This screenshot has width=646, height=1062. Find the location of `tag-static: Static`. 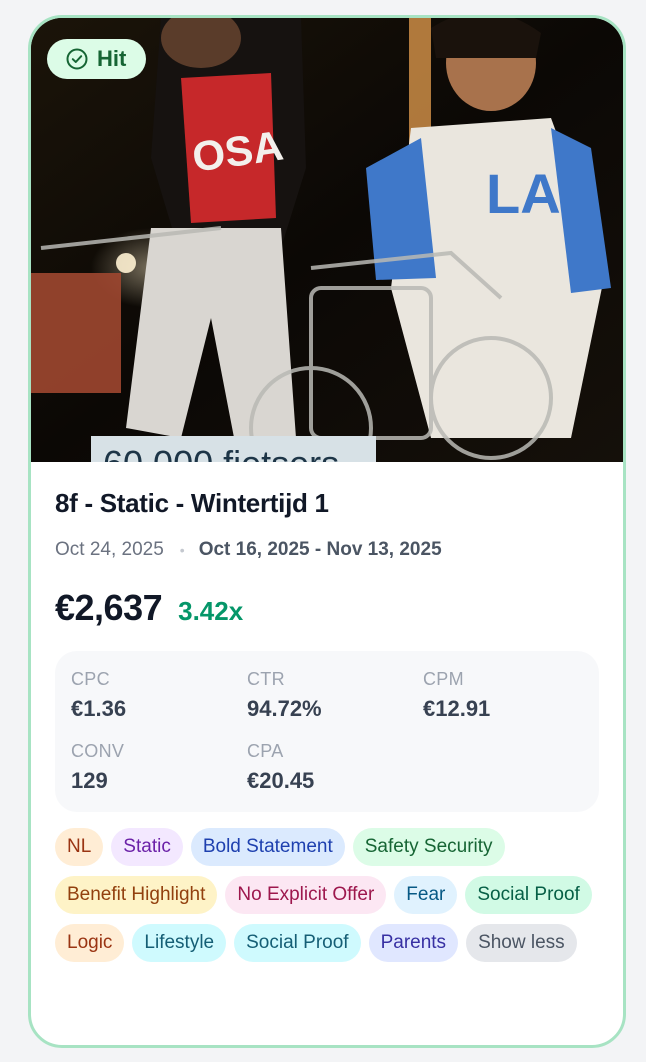

tag-static: Static is located at coordinates (147, 847).